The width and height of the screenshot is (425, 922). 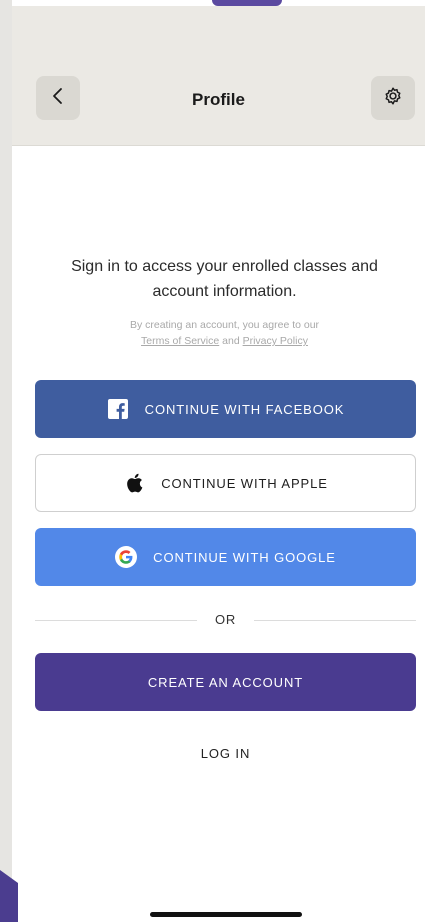 I want to click on google-label: CONTINUE WITH GOOGLE, so click(x=244, y=557).